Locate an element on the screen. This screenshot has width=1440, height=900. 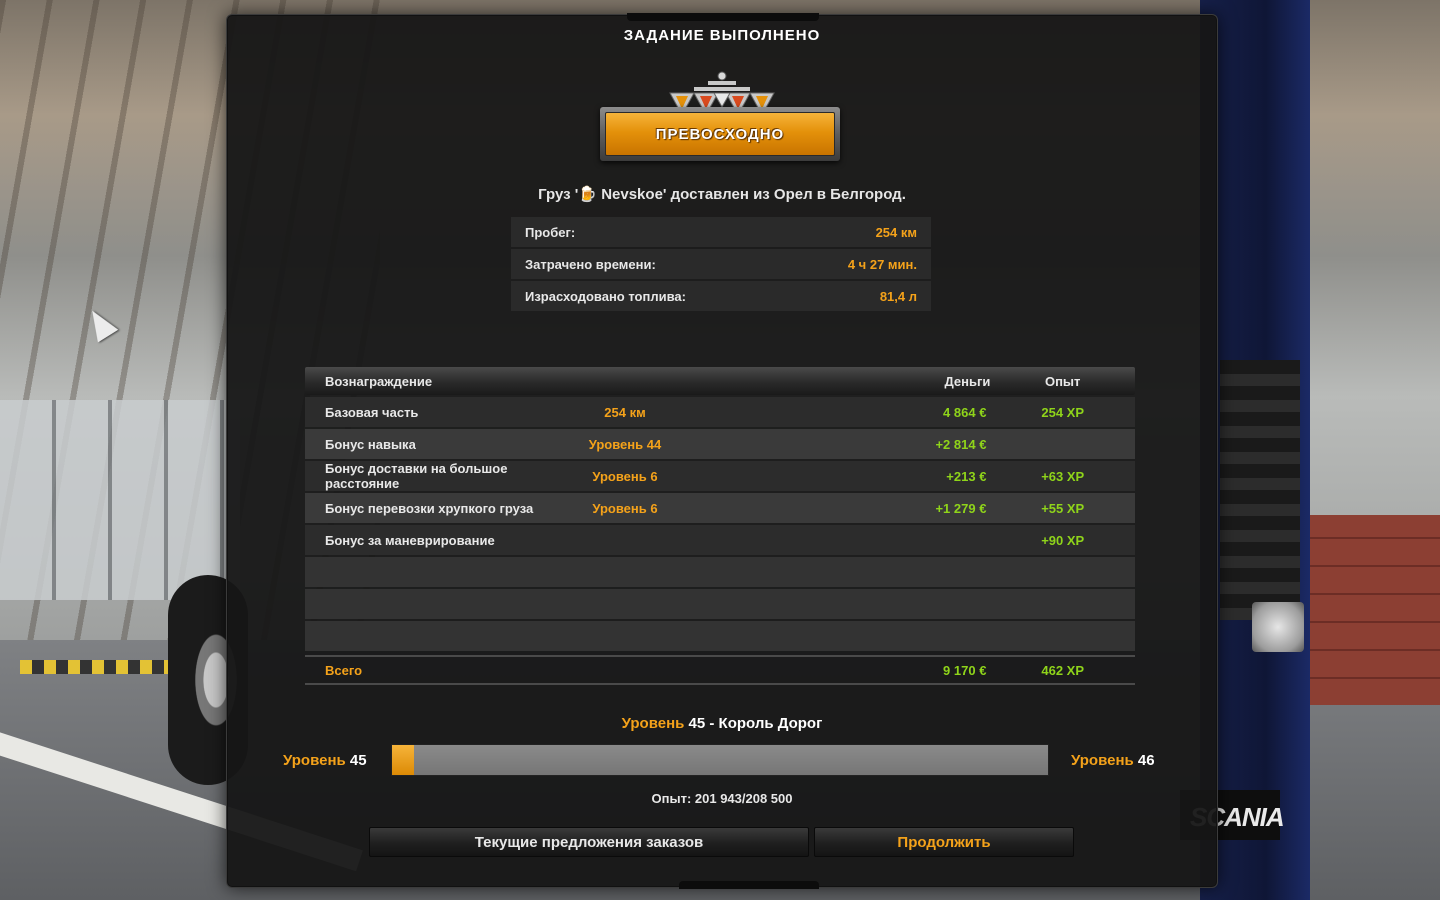
level-title: Уровень 45 - Король Дорог is located at coordinates (722, 723).